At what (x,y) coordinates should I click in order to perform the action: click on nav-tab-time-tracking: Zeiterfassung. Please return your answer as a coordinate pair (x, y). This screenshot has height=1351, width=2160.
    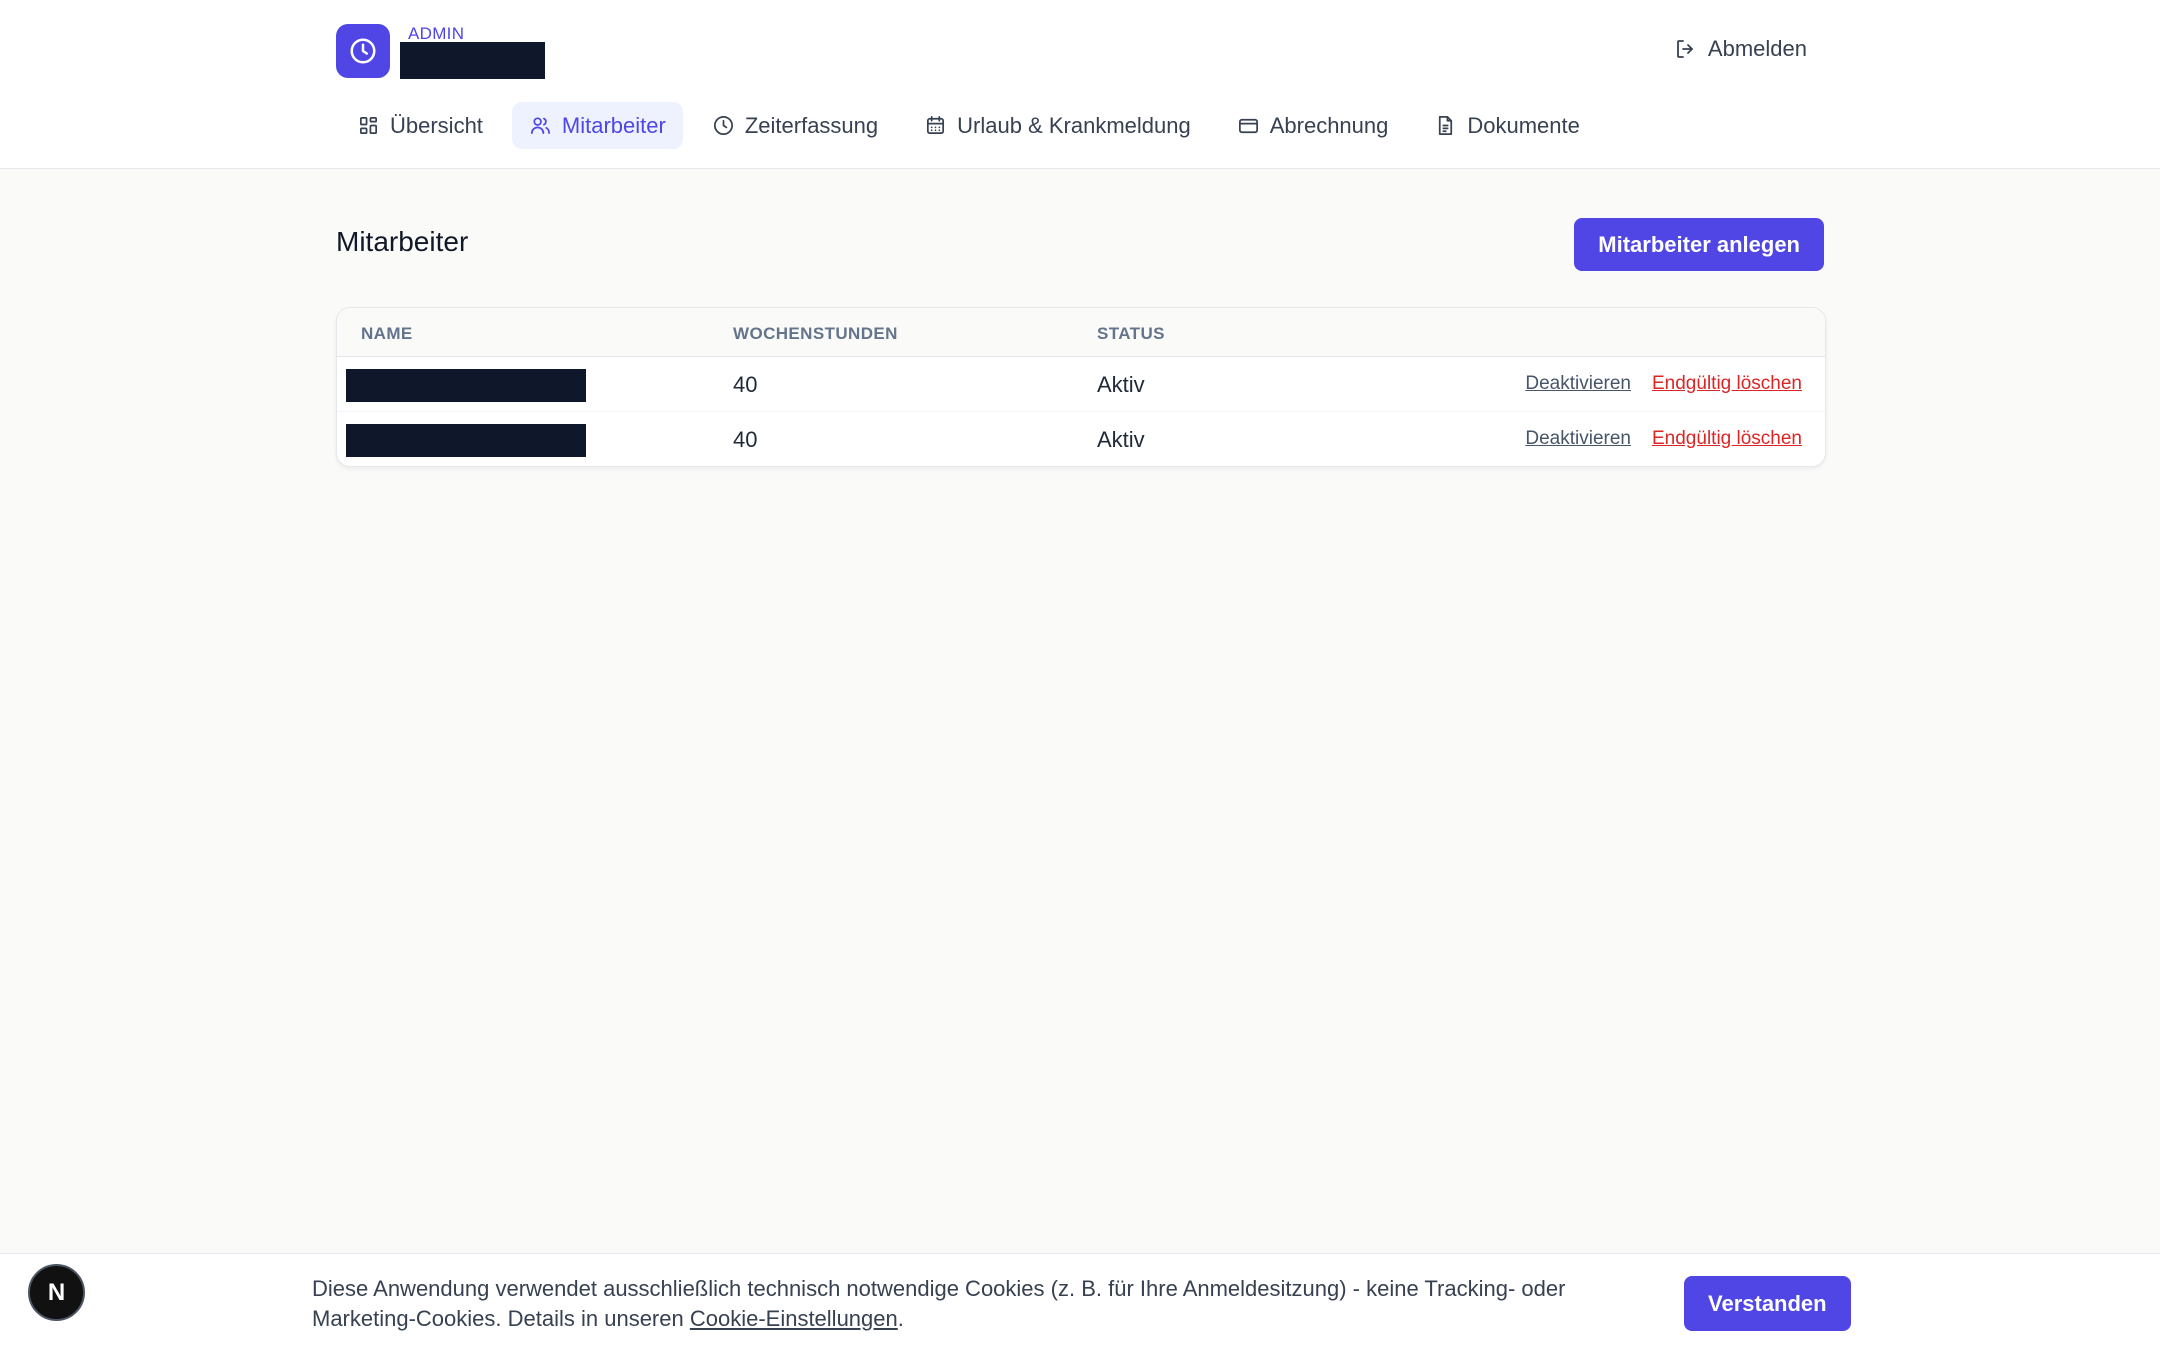
    Looking at the image, I should click on (795, 125).